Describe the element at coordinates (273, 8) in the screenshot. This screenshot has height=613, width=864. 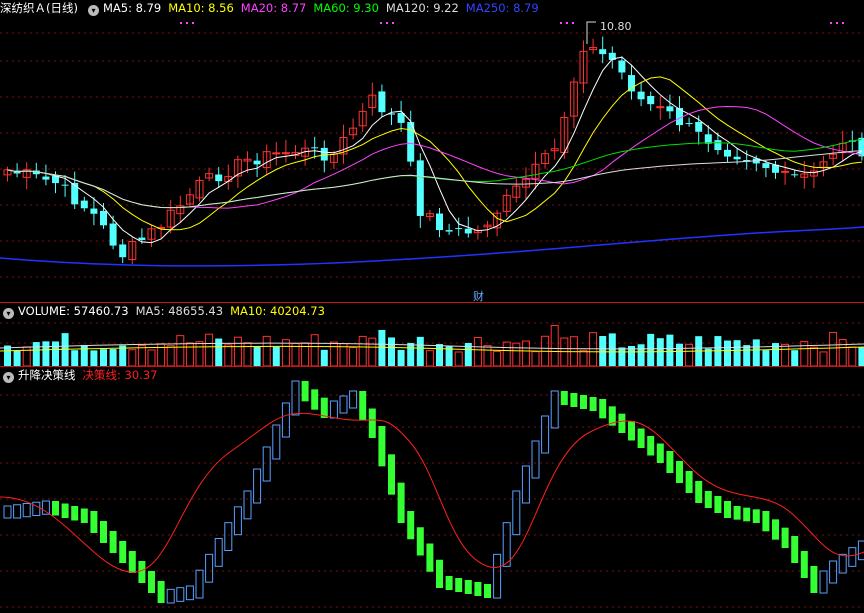
I see `ma-indicator: MA20: 8.77` at that location.